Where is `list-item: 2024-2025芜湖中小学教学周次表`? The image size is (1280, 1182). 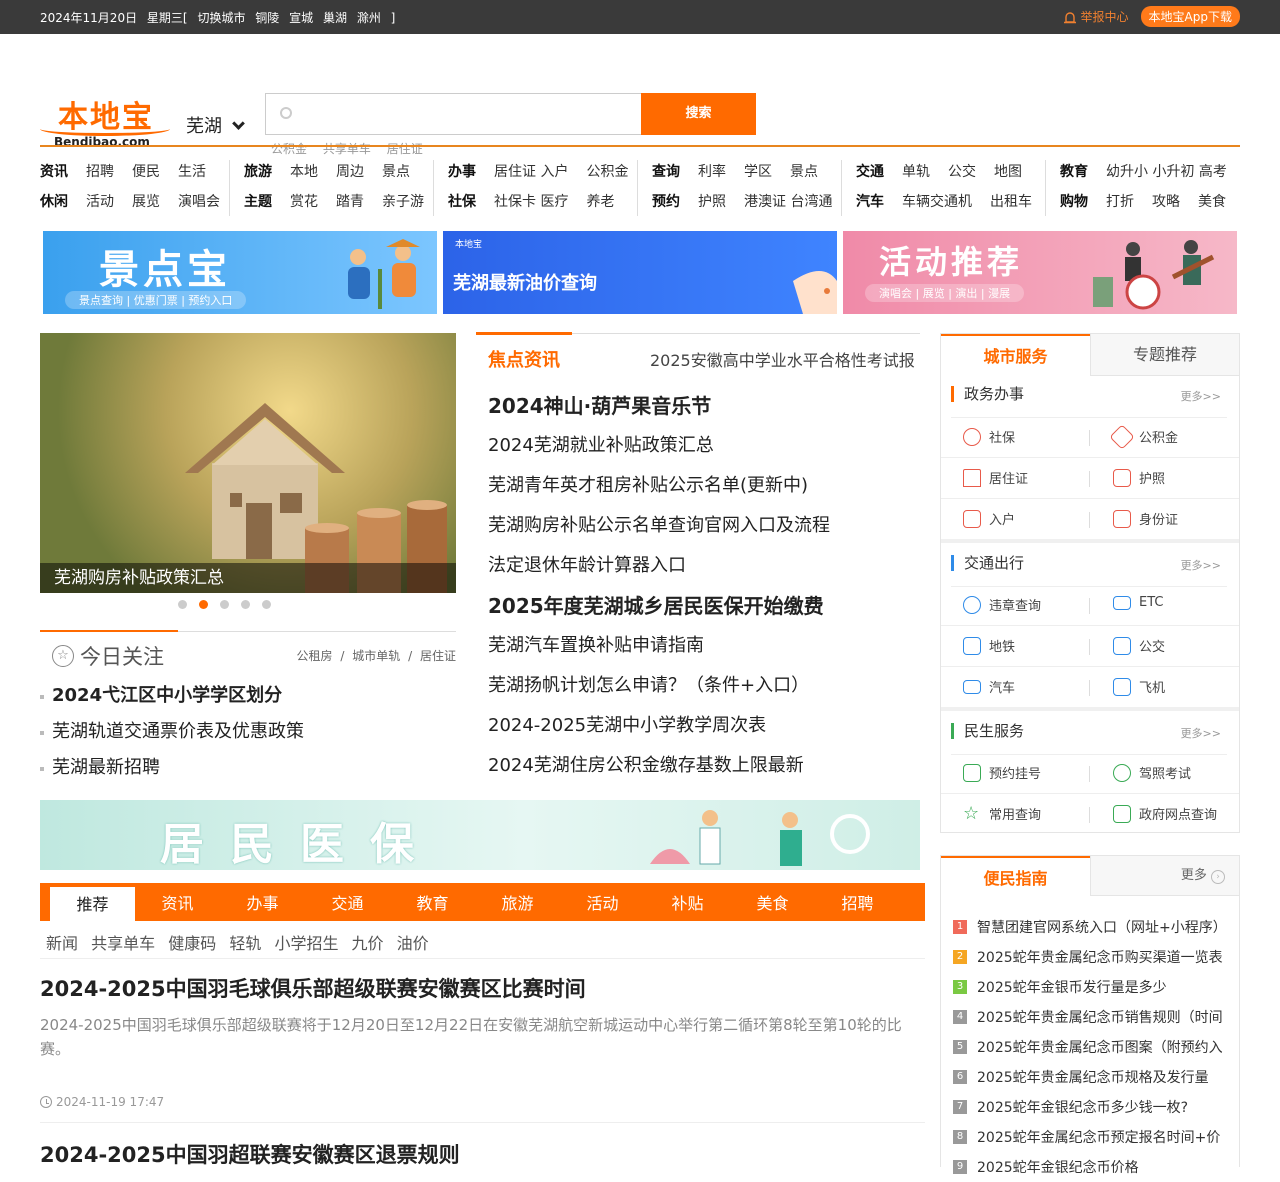 list-item: 2024-2025芜湖中小学教学周次表 is located at coordinates (659, 731).